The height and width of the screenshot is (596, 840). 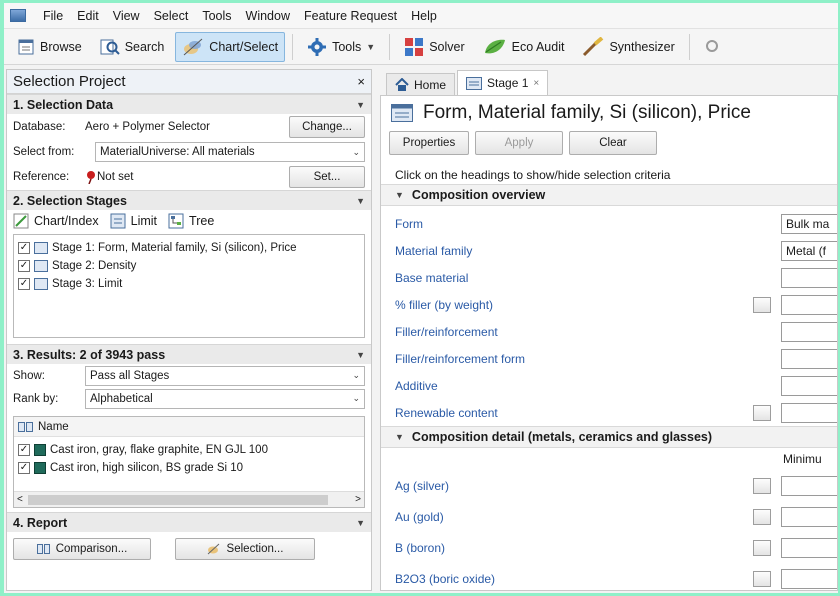 What do you see at coordinates (434, 47) in the screenshot?
I see `solver-button: Solver` at bounding box center [434, 47].